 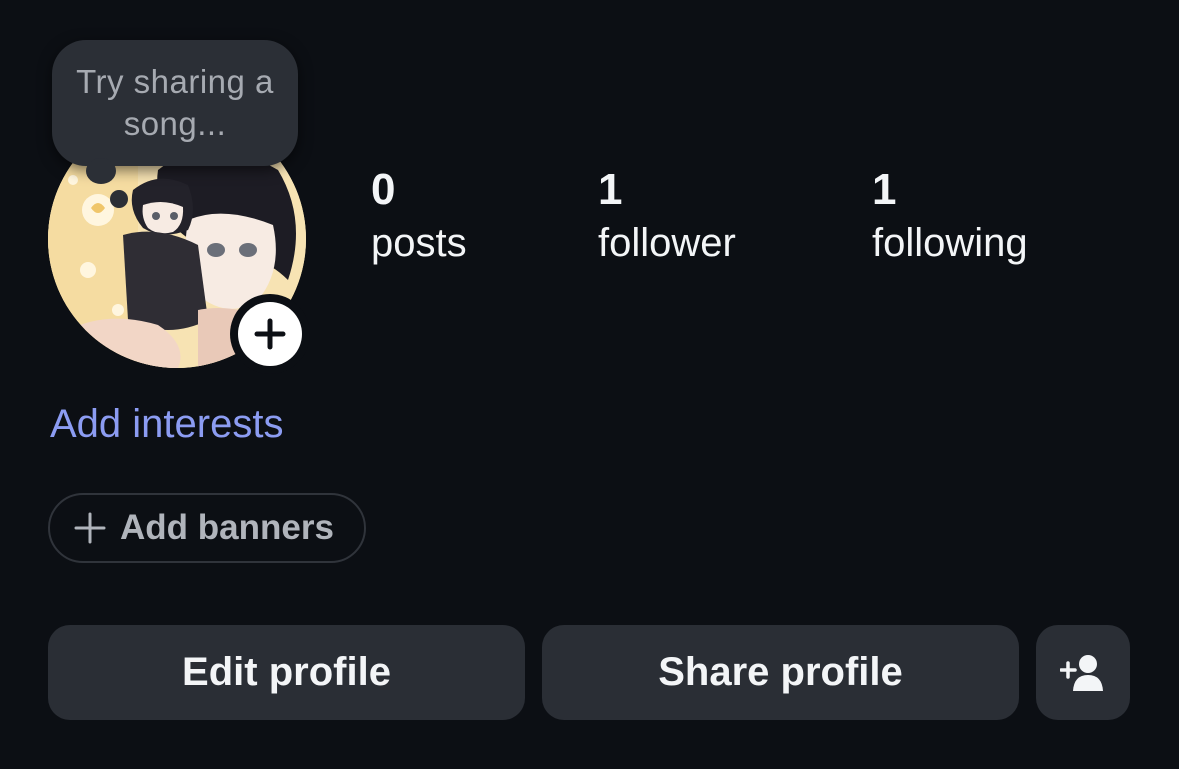 What do you see at coordinates (383, 189) in the screenshot?
I see `posts-count: 0` at bounding box center [383, 189].